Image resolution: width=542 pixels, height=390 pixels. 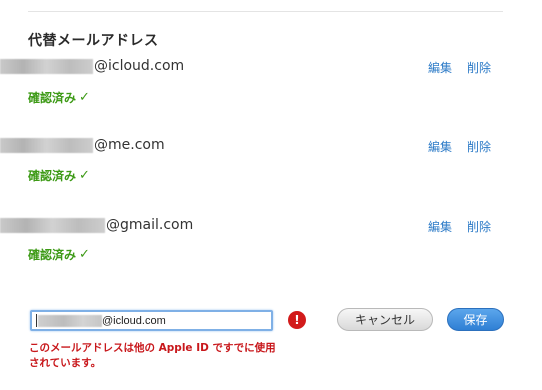 What do you see at coordinates (139, 66) in the screenshot?
I see `email-domain: @icloud.com` at bounding box center [139, 66].